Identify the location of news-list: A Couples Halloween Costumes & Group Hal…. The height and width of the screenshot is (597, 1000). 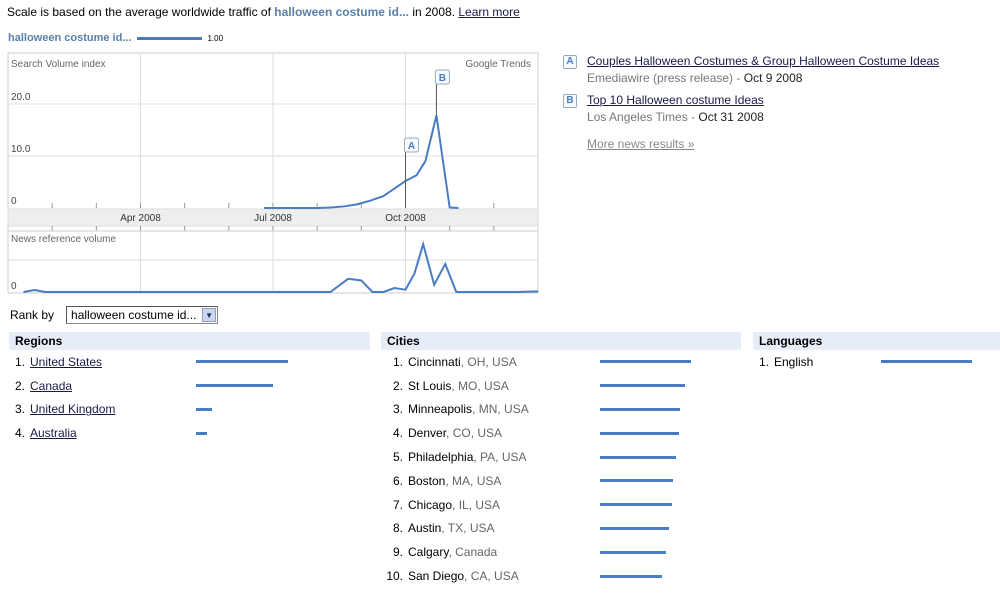
(751, 93).